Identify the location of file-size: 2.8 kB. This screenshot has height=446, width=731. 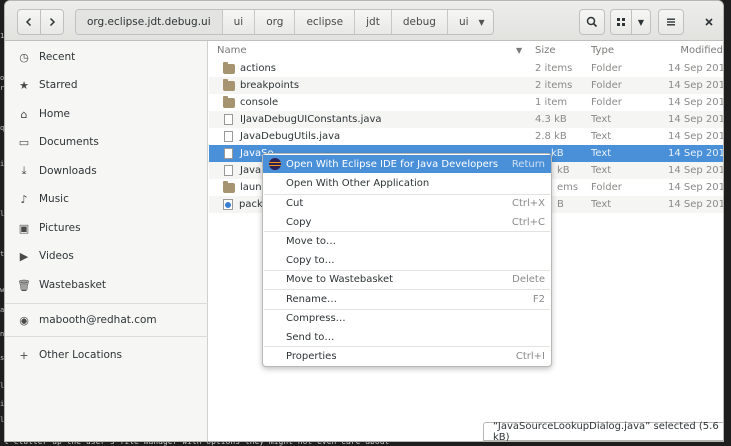
(551, 136).